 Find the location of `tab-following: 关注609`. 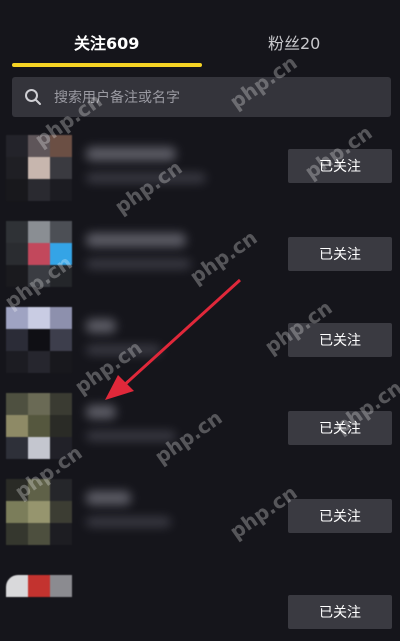

tab-following: 关注609 is located at coordinates (106, 42).